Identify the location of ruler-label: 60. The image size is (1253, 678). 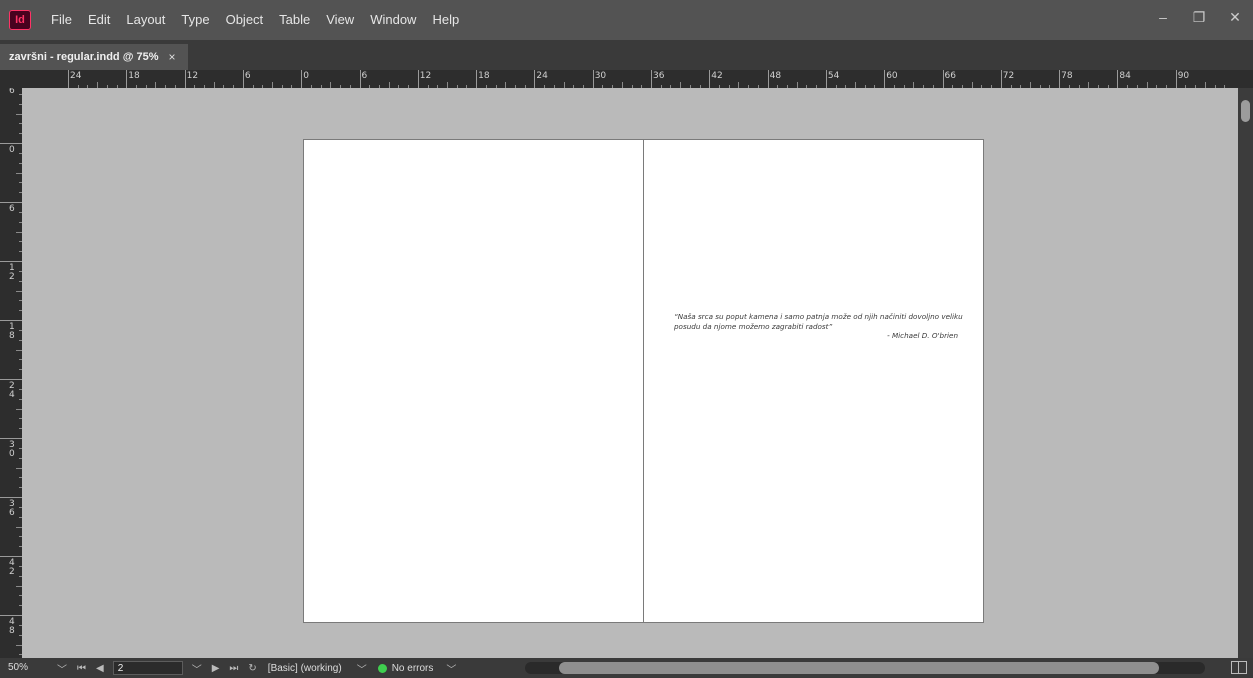
(892, 76).